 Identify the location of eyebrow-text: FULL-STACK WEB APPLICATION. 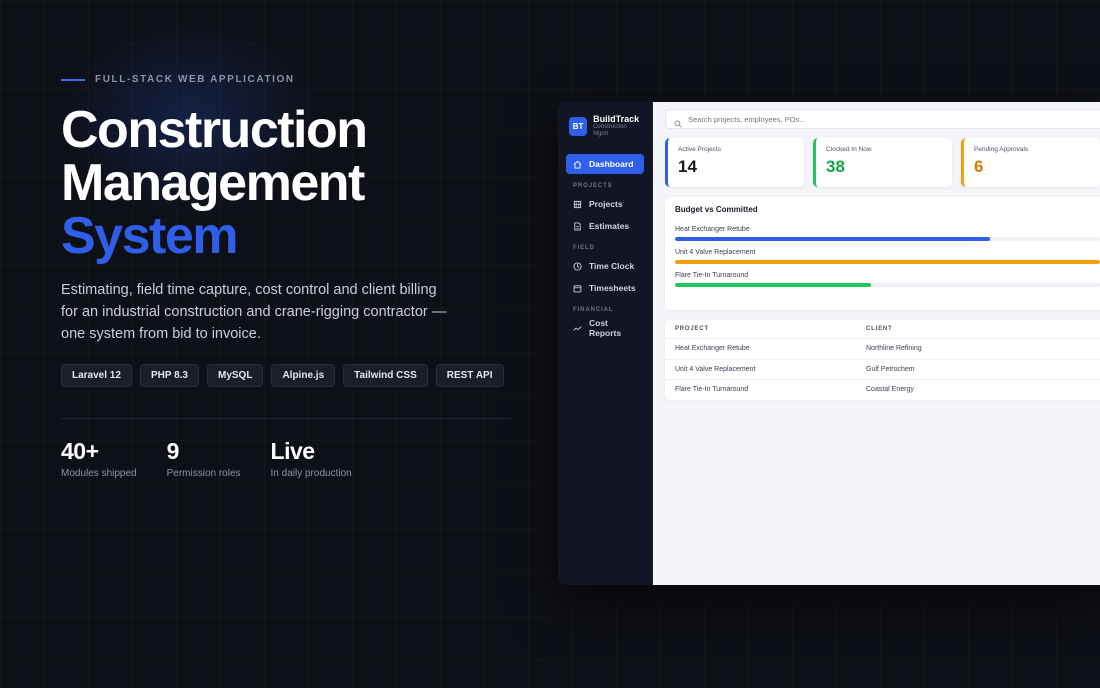
(195, 79).